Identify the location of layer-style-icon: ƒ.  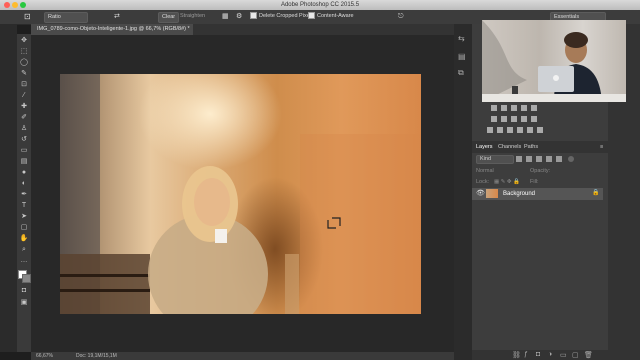
(526, 354).